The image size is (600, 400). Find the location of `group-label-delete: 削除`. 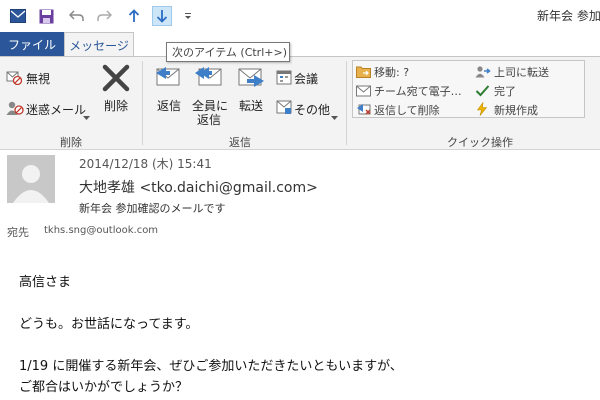

group-label-delete: 削除 is located at coordinates (71, 142).